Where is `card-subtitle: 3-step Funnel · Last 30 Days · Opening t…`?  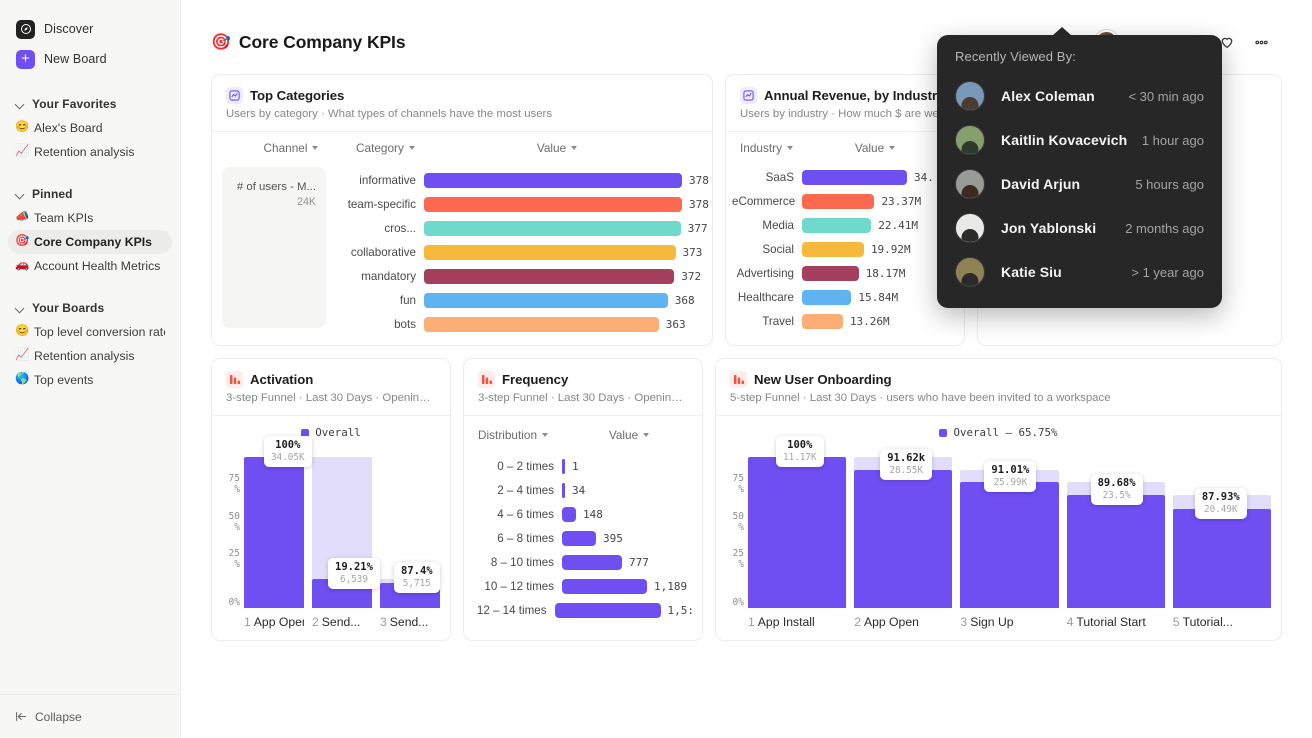
card-subtitle: 3-step Funnel · Last 30 Days · Opening t… is located at coordinates (583, 398).